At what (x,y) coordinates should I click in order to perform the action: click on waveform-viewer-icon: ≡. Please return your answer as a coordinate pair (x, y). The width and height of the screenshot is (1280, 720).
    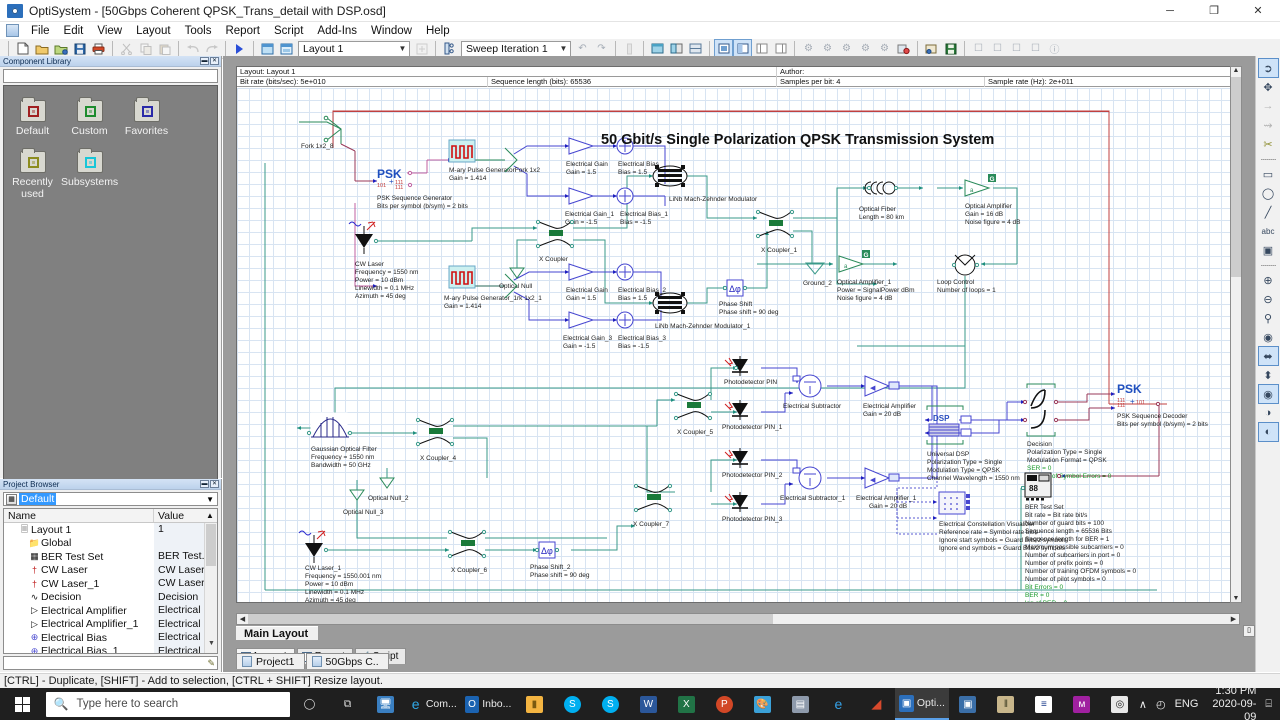
    Looking at the image, I should click on (1044, 704).